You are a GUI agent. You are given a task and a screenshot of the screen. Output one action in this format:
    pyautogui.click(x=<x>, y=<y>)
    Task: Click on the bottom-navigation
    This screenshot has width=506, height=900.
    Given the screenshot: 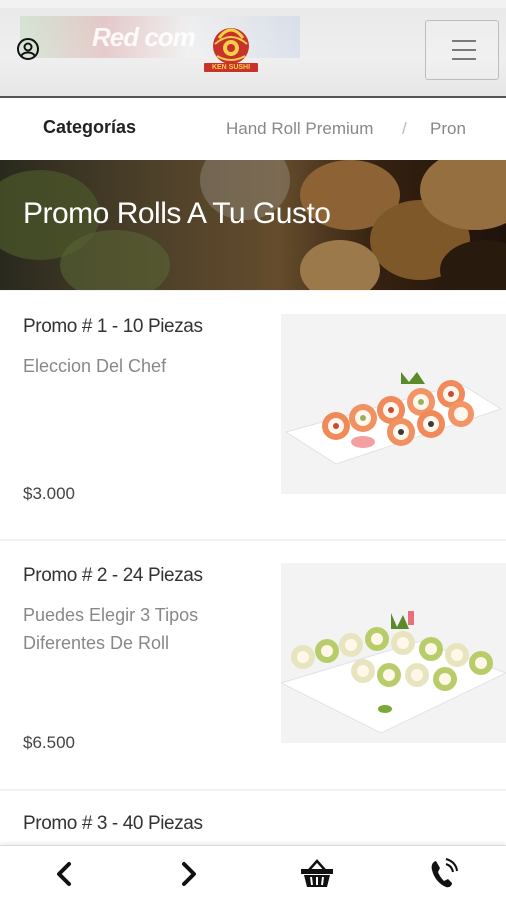 What is the action you would take?
    pyautogui.click(x=253, y=872)
    